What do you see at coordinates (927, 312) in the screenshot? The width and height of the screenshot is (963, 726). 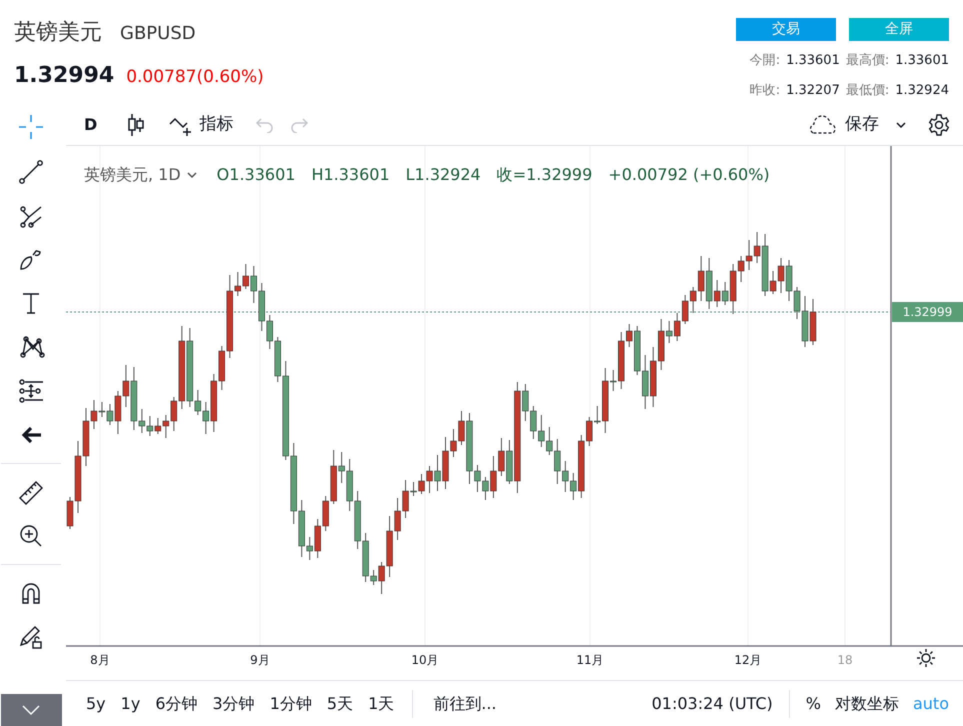 I see `price-label: 1.32999` at bounding box center [927, 312].